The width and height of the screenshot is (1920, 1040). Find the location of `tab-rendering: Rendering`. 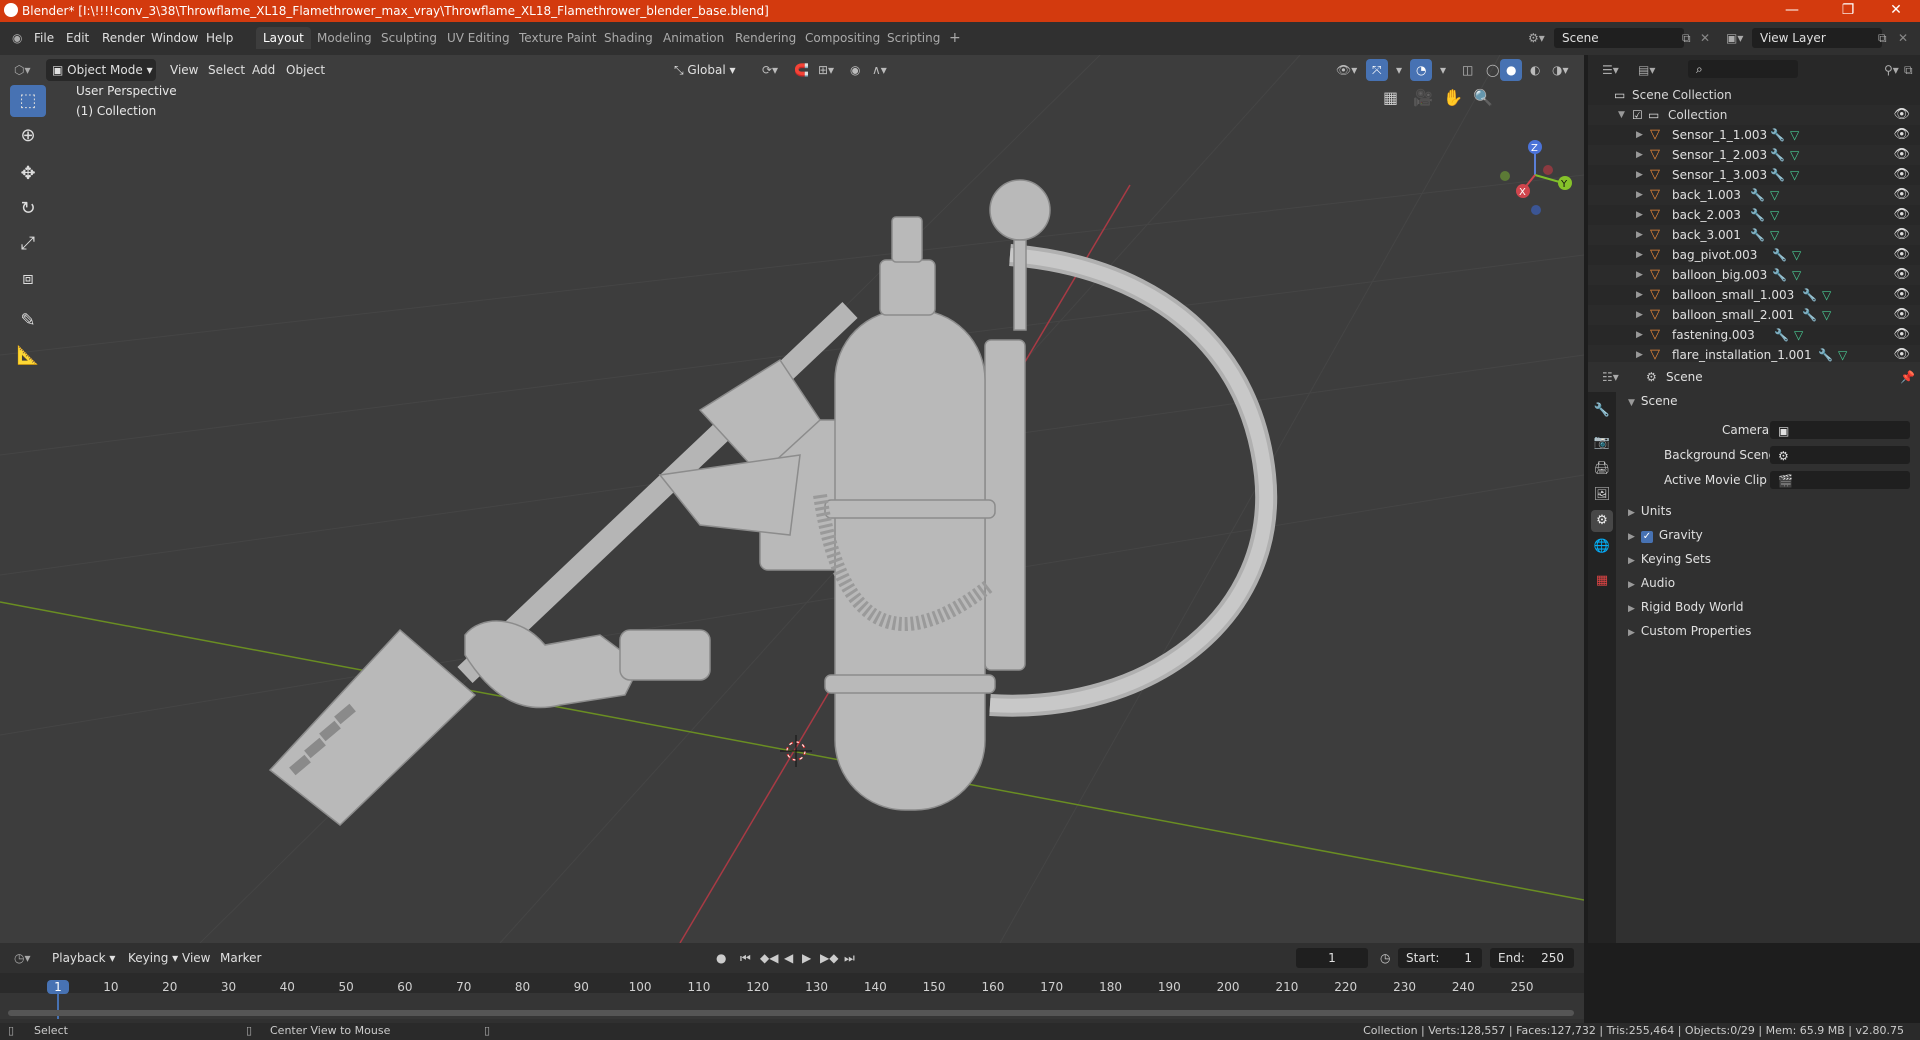

tab-rendering: Rendering is located at coordinates (765, 38).